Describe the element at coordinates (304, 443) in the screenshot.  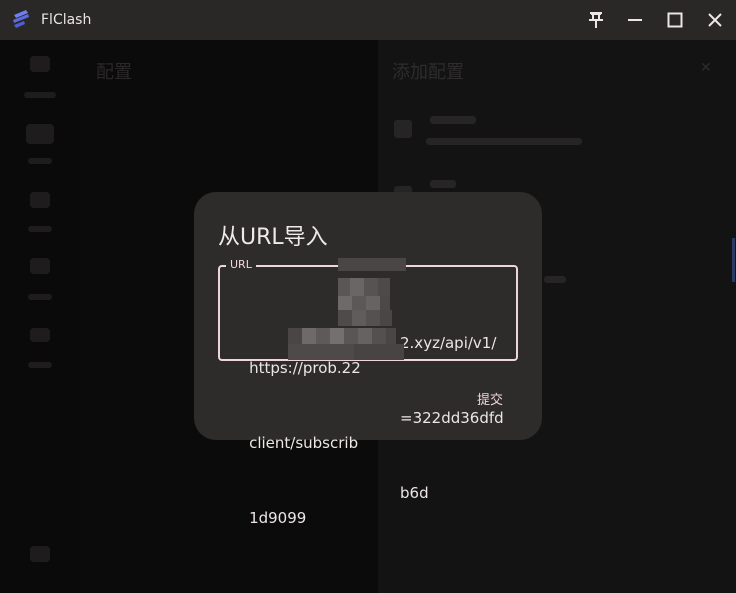
I see `url-text-line: client/subscrib` at that location.